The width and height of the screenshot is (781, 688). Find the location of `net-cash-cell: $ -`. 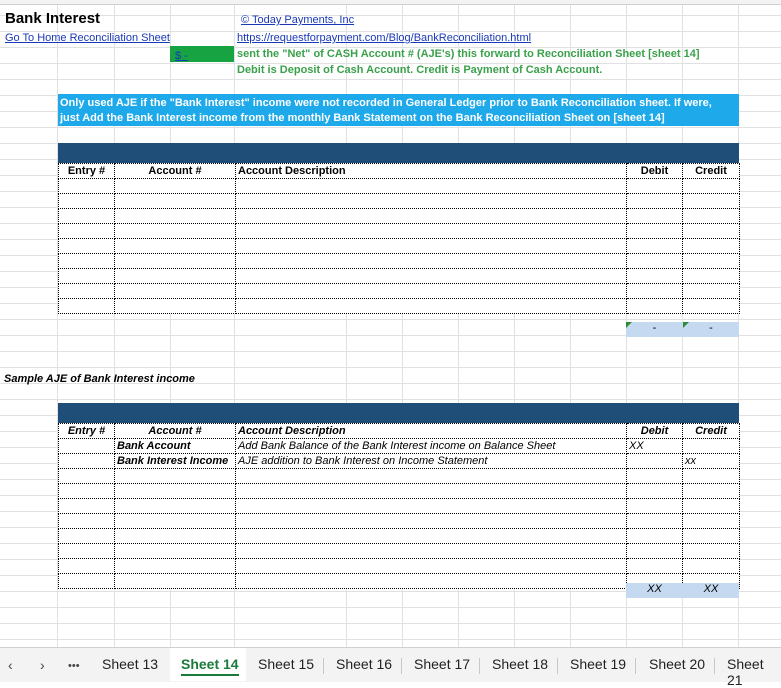

net-cash-cell: $ - is located at coordinates (202, 54).